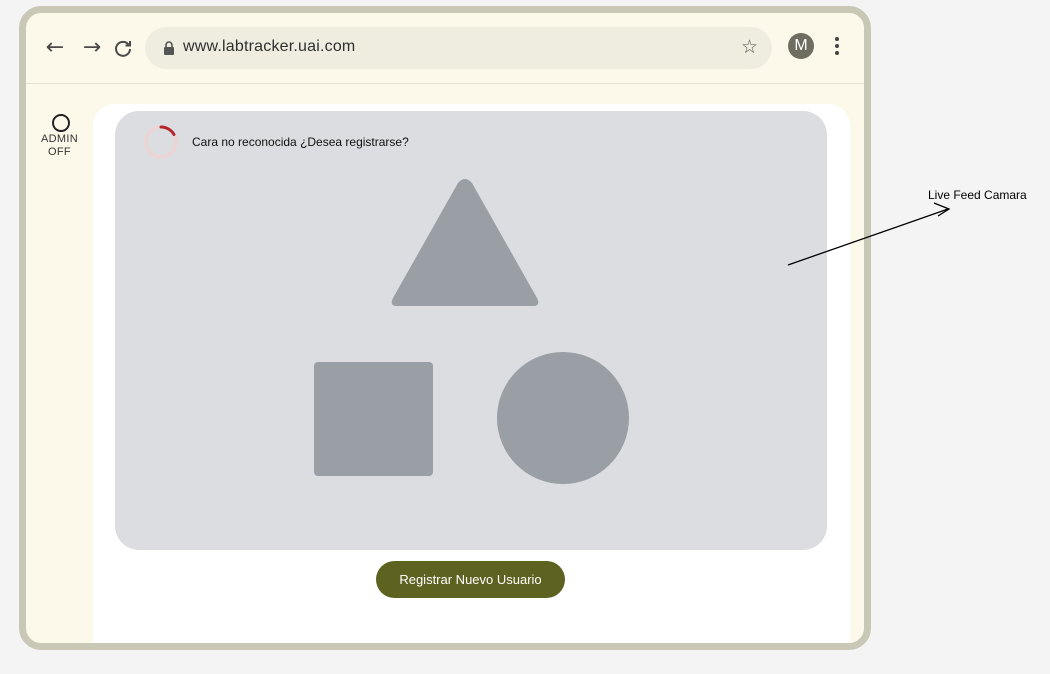  Describe the element at coordinates (869, 234) in the screenshot. I see `annotation-arrow` at that location.